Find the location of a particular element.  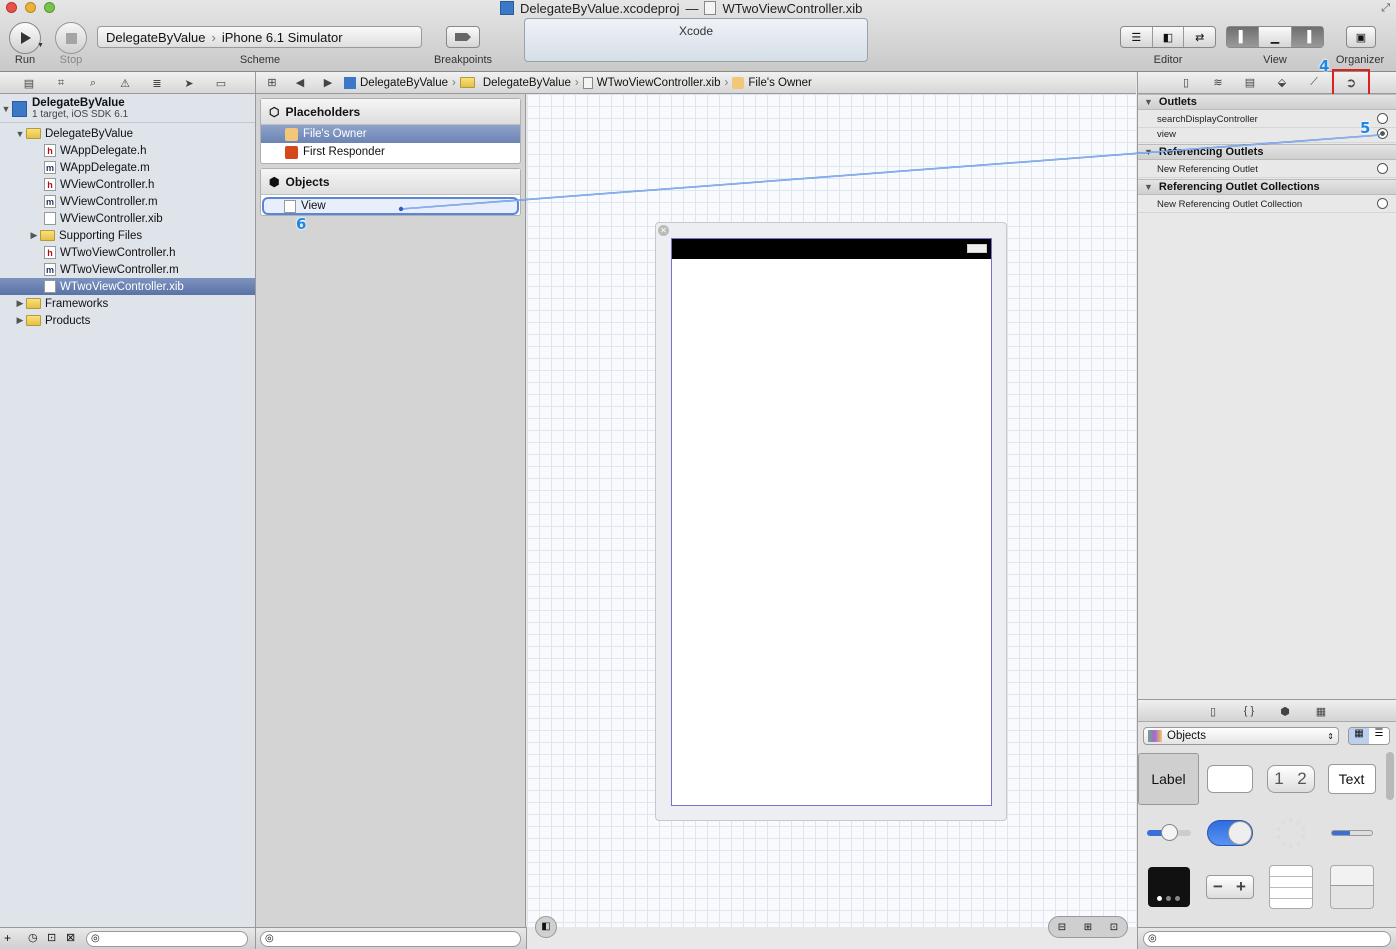

library-filter-input: ◎ is located at coordinates (1267, 939).